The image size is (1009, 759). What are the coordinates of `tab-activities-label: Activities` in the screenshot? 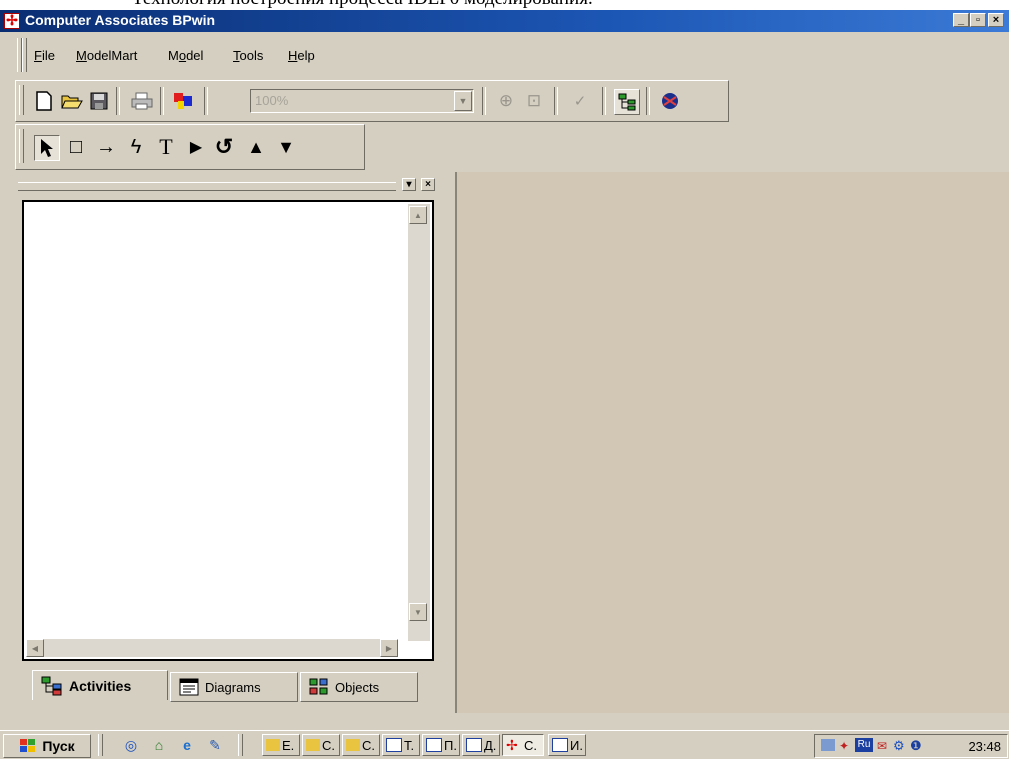 It's located at (100, 685).